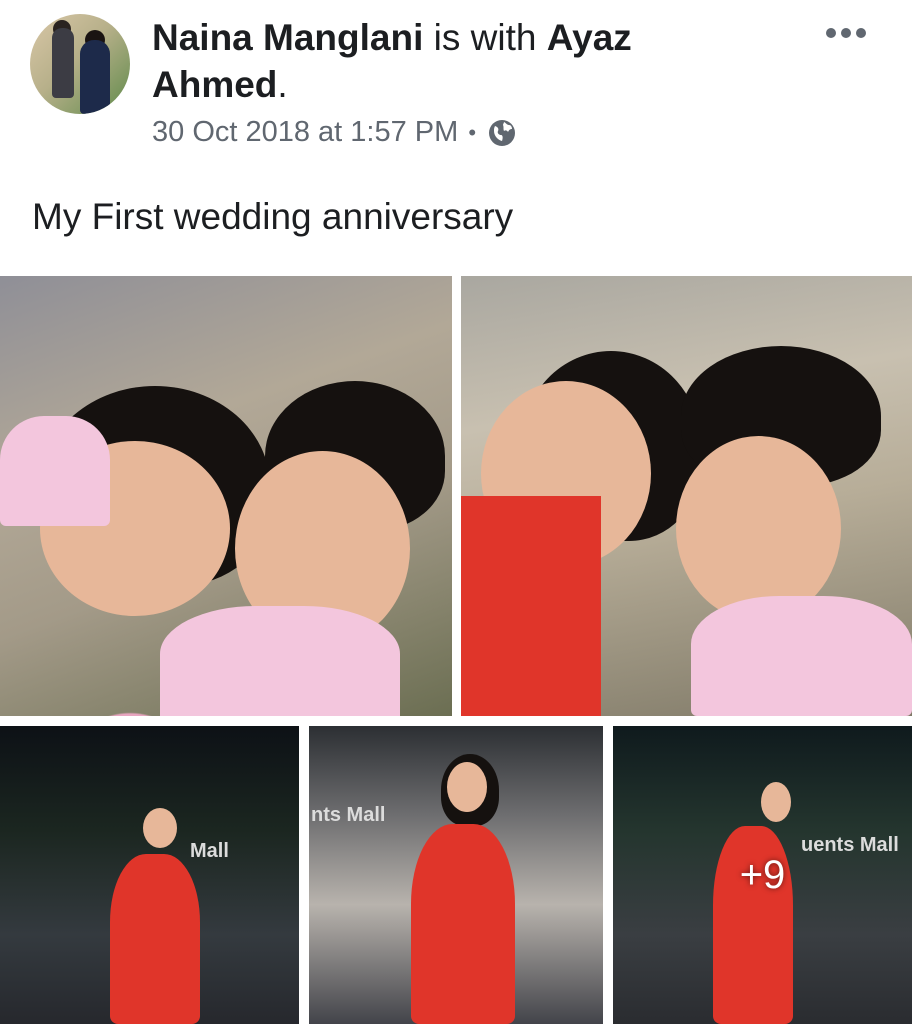 Image resolution: width=912 pixels, height=1024 pixels. Describe the element at coordinates (95, 77) in the screenshot. I see `avatar-figure-2-body` at that location.